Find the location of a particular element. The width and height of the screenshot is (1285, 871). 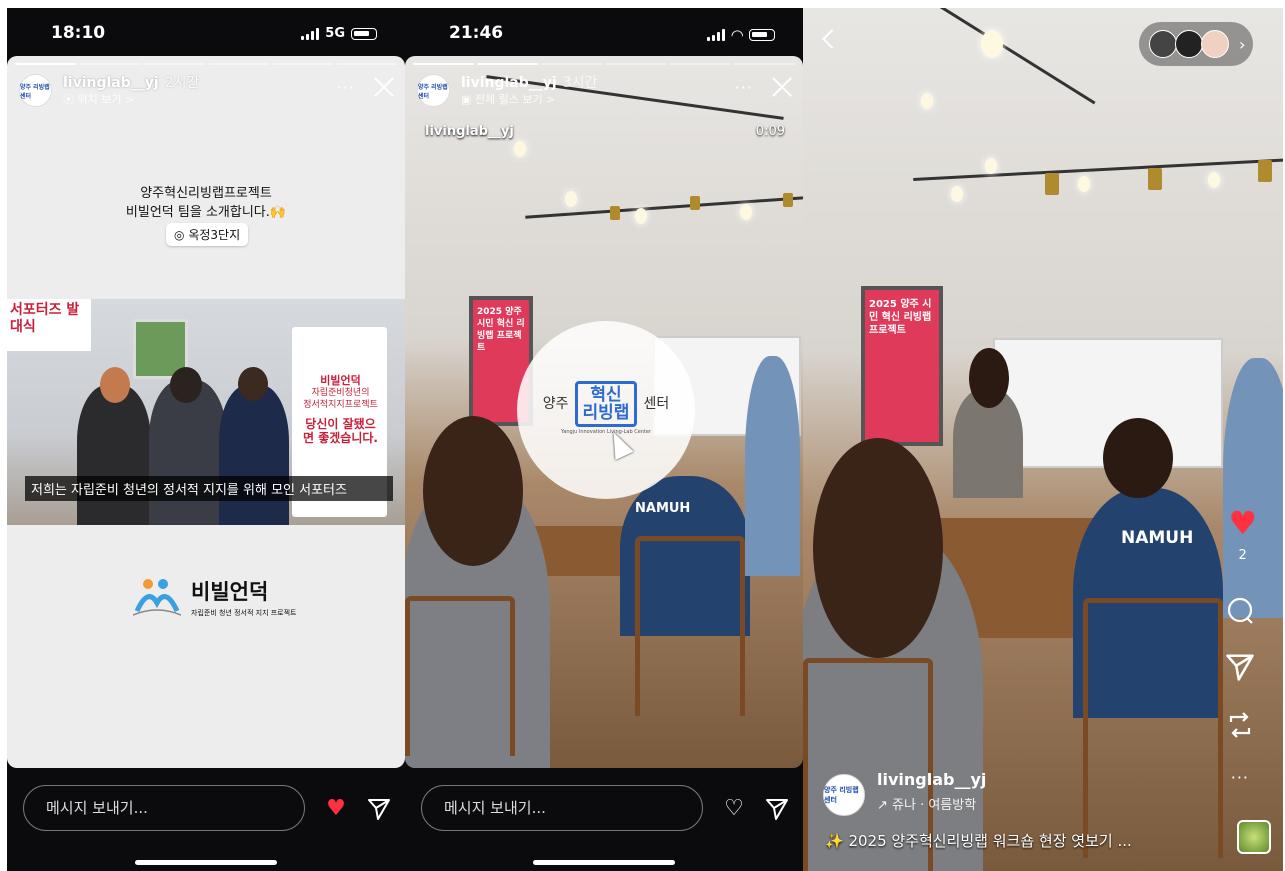

music-label: ↗ 쥬나 · 여름방학 is located at coordinates (926, 803).